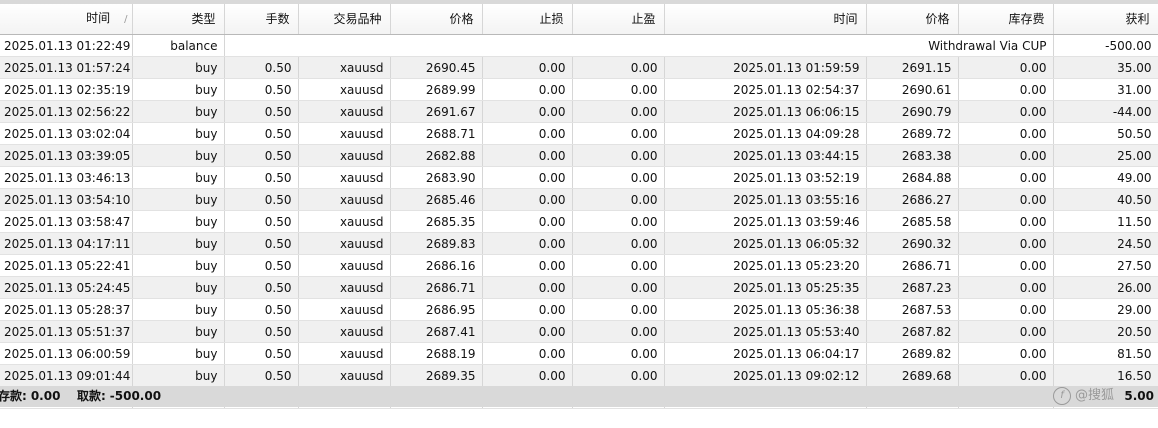 Image resolution: width=1158 pixels, height=428 pixels. I want to click on column-header-label: 时间, so click(845, 19).